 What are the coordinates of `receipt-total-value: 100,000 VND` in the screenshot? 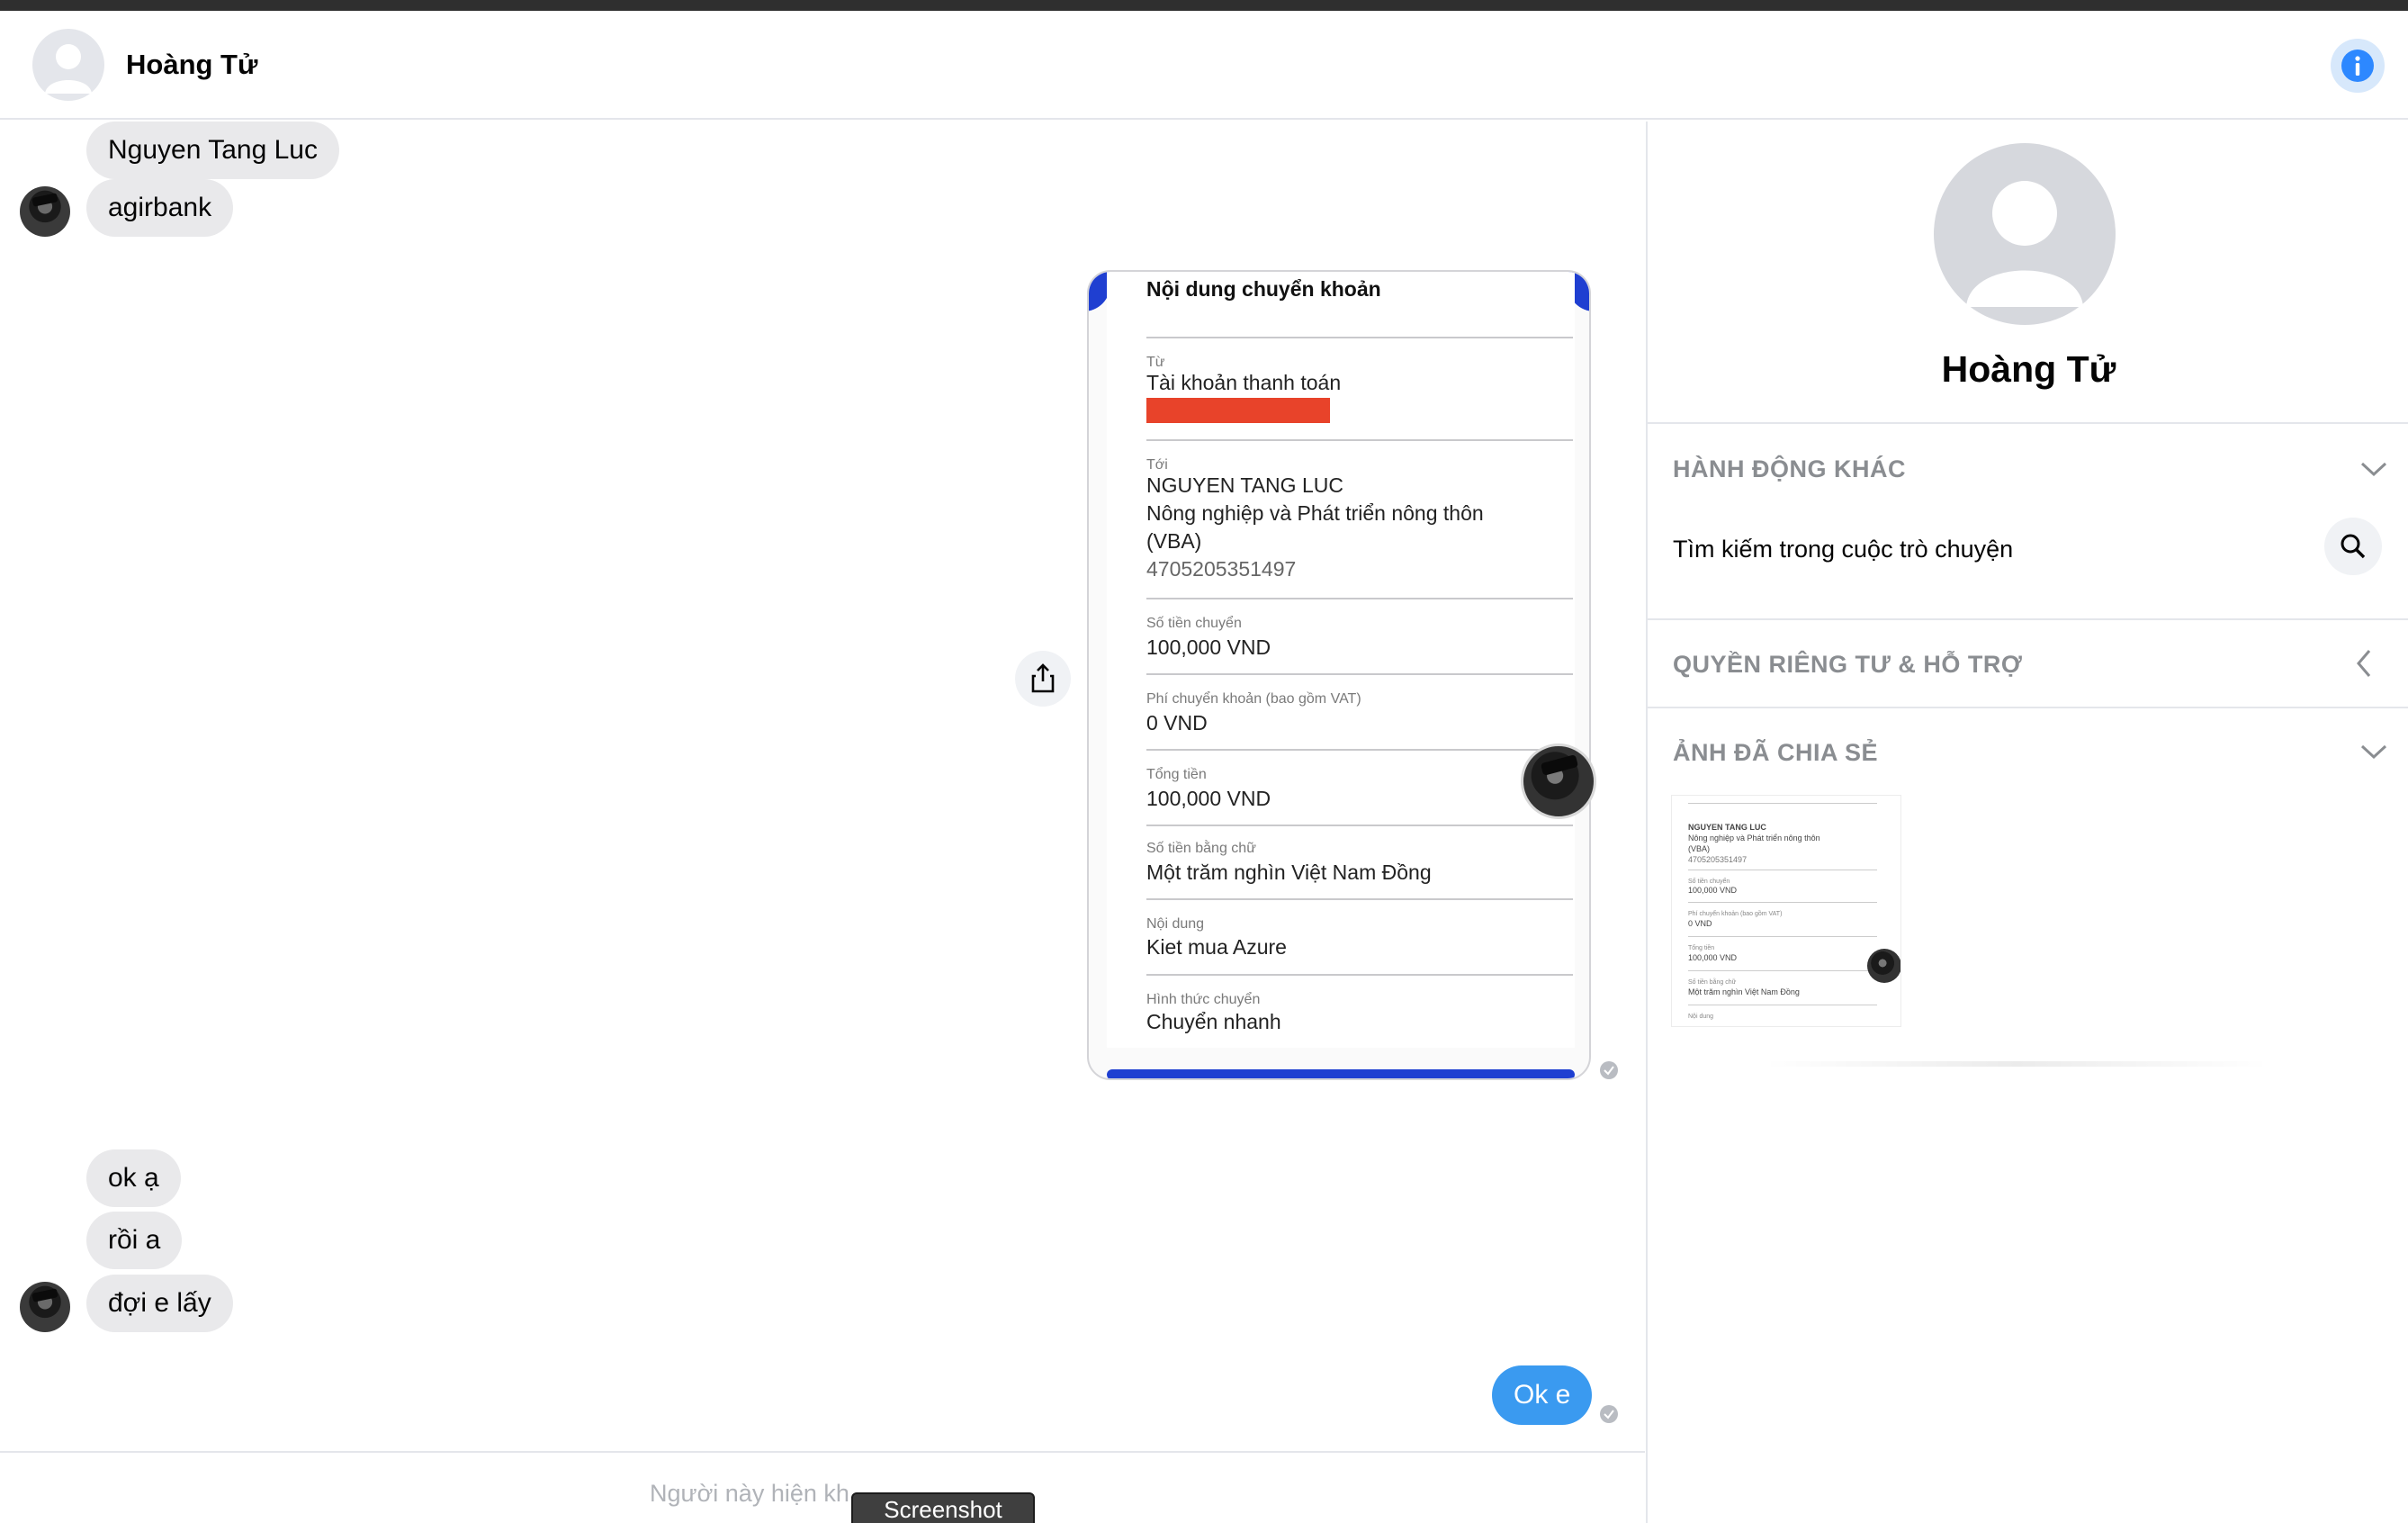 It's located at (1208, 799).